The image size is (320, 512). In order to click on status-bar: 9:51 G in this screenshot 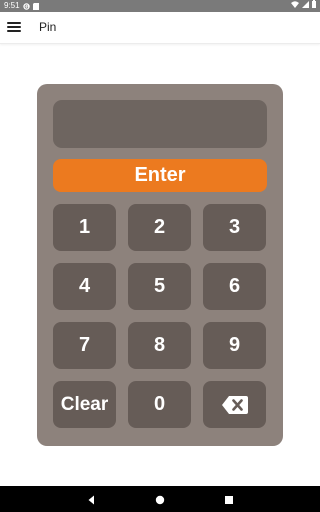, I will do `click(160, 6)`.